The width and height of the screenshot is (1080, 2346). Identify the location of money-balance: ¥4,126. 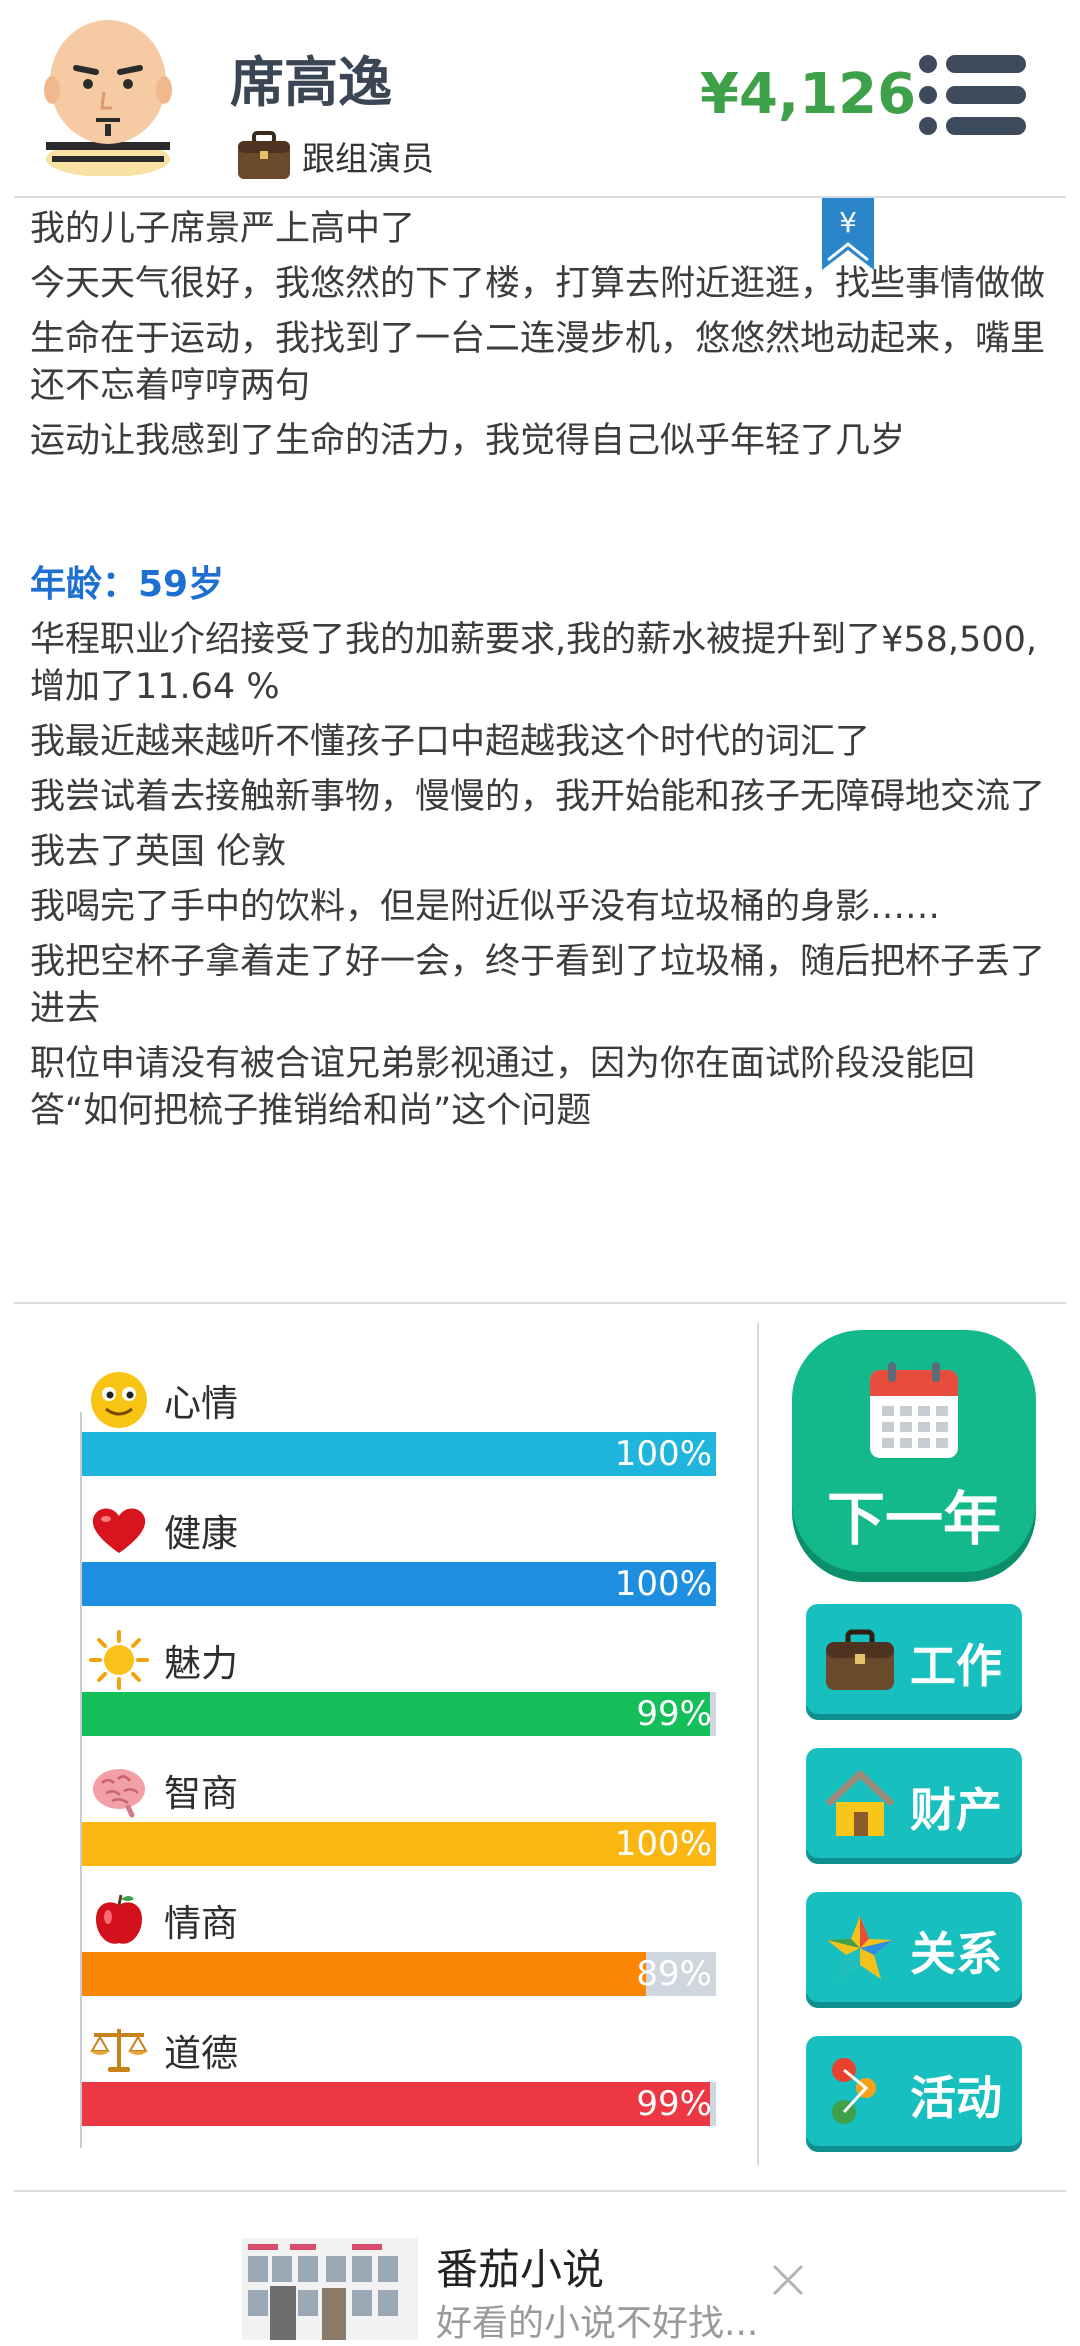
(808, 94).